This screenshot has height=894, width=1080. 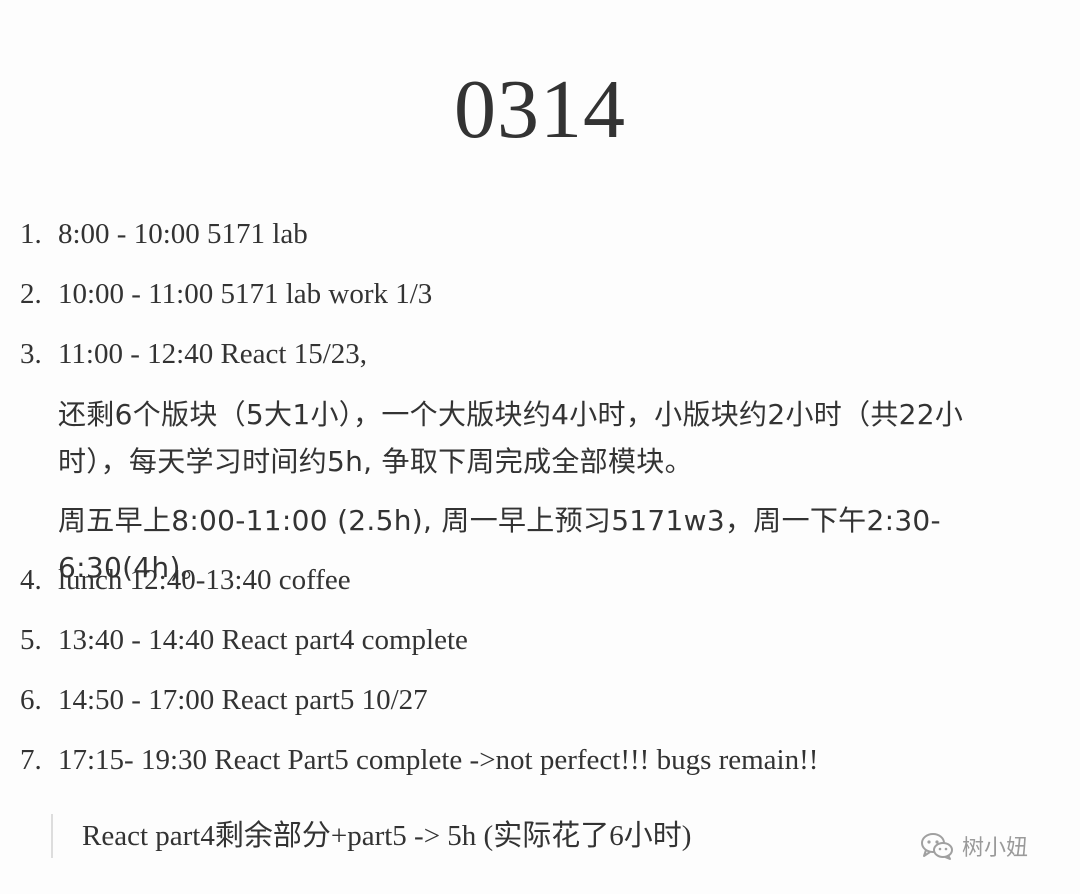 I want to click on list-item-number: 6., so click(x=31, y=700).